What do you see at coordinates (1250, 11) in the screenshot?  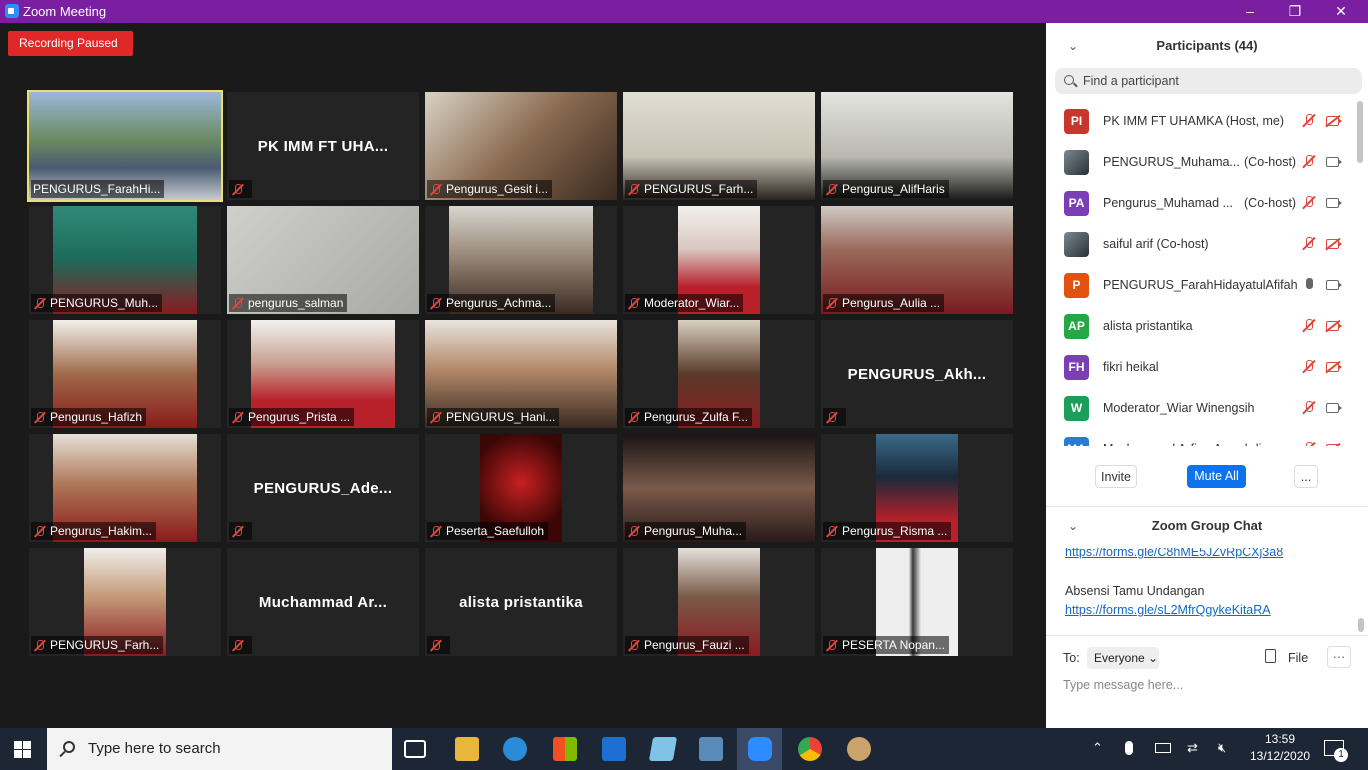 I see `minimize-button: –` at bounding box center [1250, 11].